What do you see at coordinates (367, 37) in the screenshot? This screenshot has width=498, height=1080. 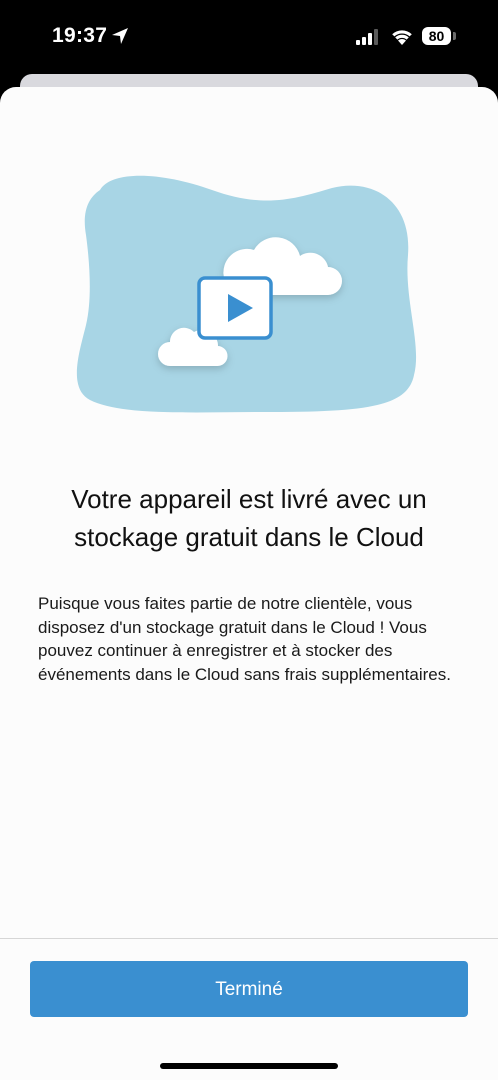 I see `signal-icon` at bounding box center [367, 37].